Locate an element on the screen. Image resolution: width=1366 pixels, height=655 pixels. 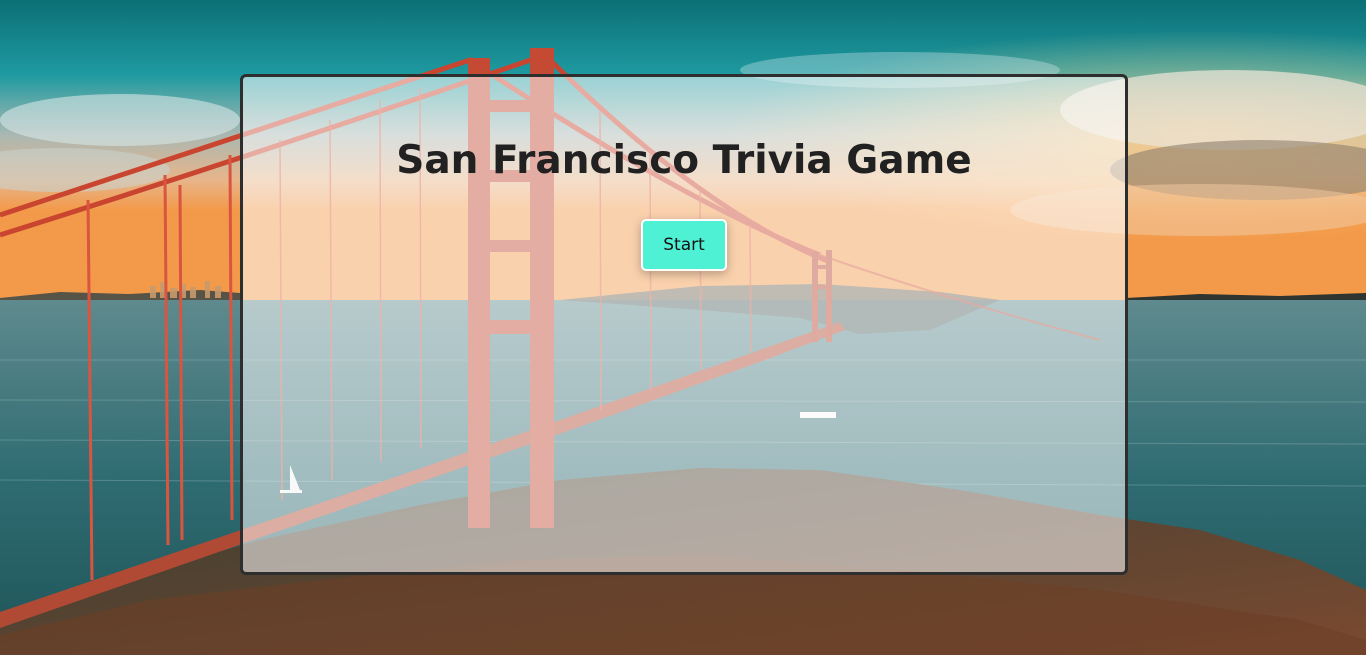
start-button: Start is located at coordinates (684, 245).